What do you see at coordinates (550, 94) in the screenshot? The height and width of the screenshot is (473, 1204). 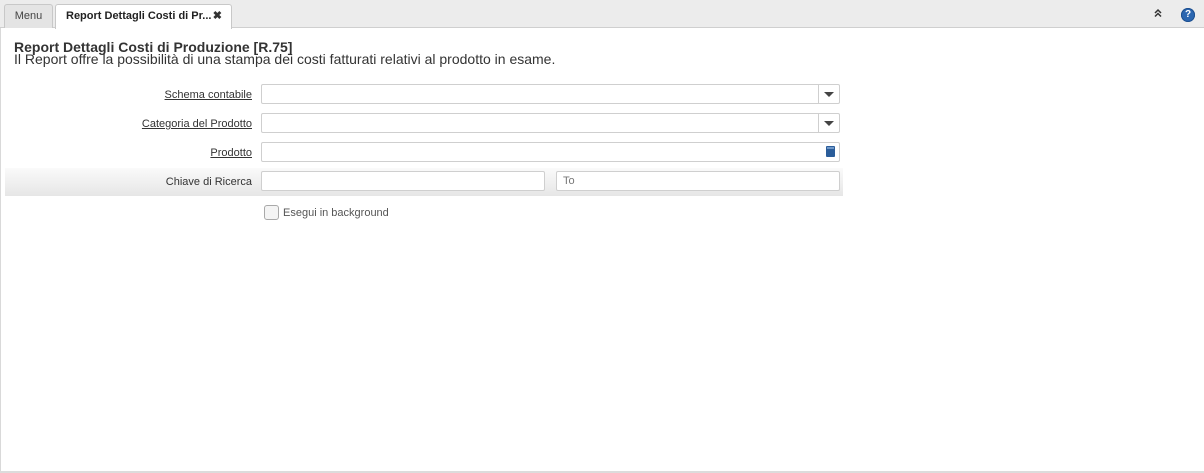 I see `schema-contabile-select` at bounding box center [550, 94].